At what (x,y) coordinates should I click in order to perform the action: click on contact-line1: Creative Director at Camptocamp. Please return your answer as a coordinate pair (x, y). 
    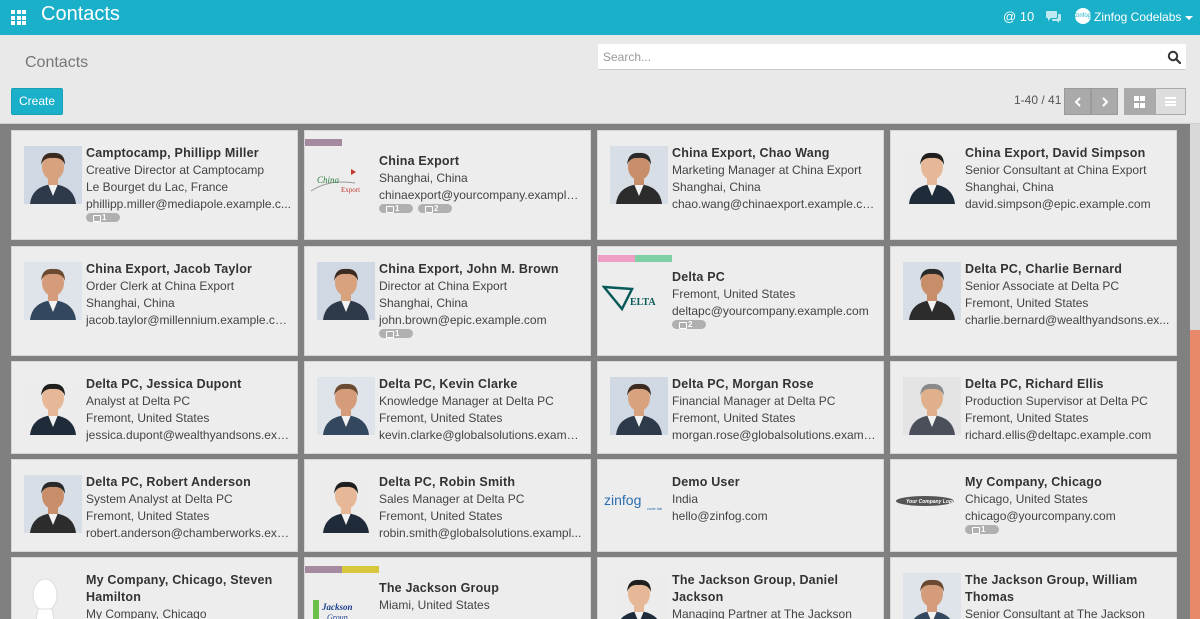
    Looking at the image, I should click on (175, 170).